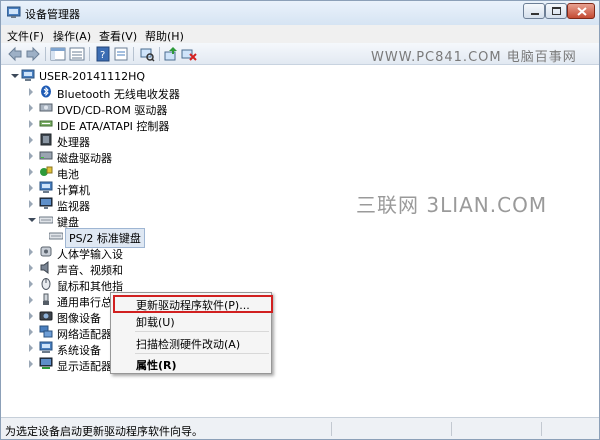  Describe the element at coordinates (44, 267) in the screenshot. I see `sound-icon` at that location.